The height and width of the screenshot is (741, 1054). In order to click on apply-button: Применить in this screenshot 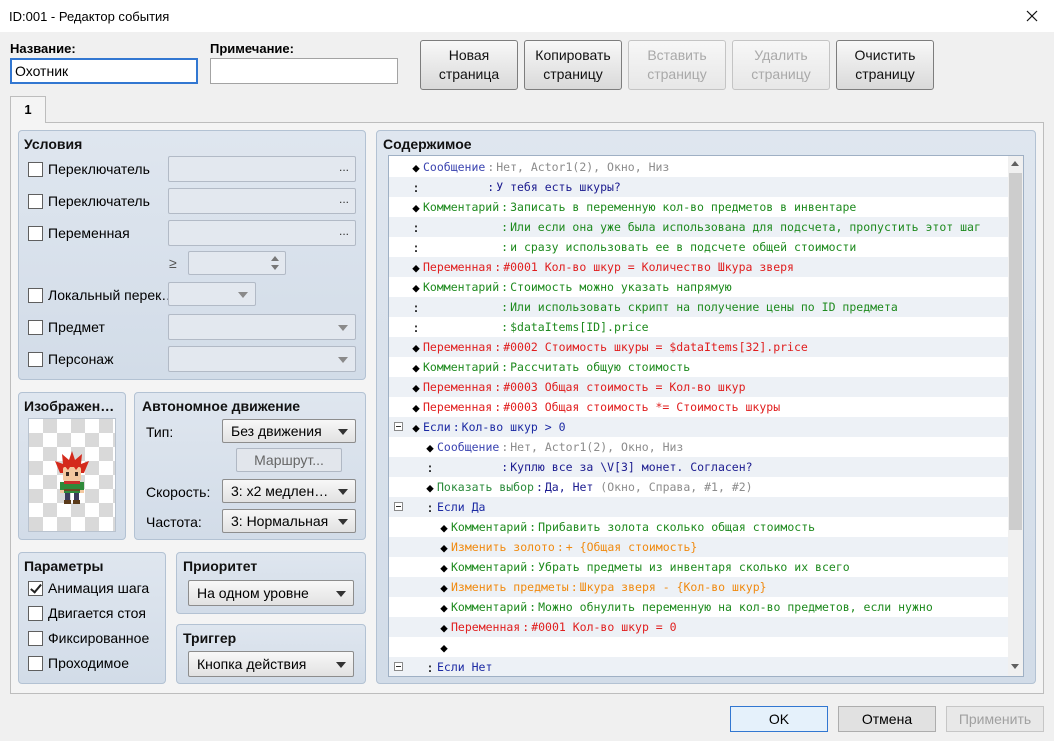, I will do `click(995, 719)`.